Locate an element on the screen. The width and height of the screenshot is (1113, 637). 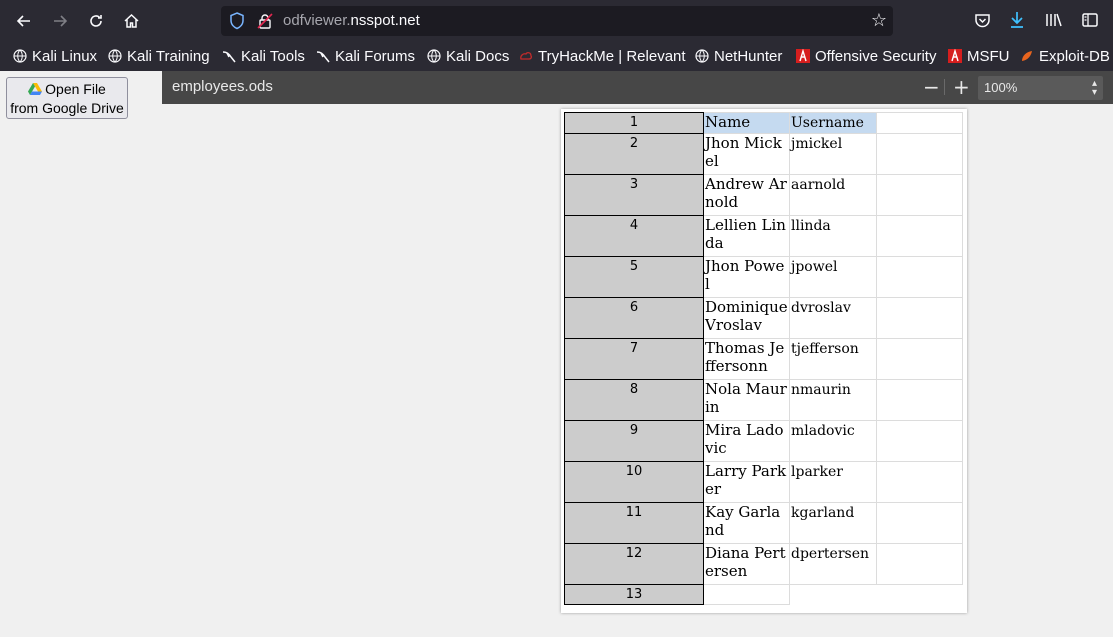
row-header: 13 is located at coordinates (634, 594).